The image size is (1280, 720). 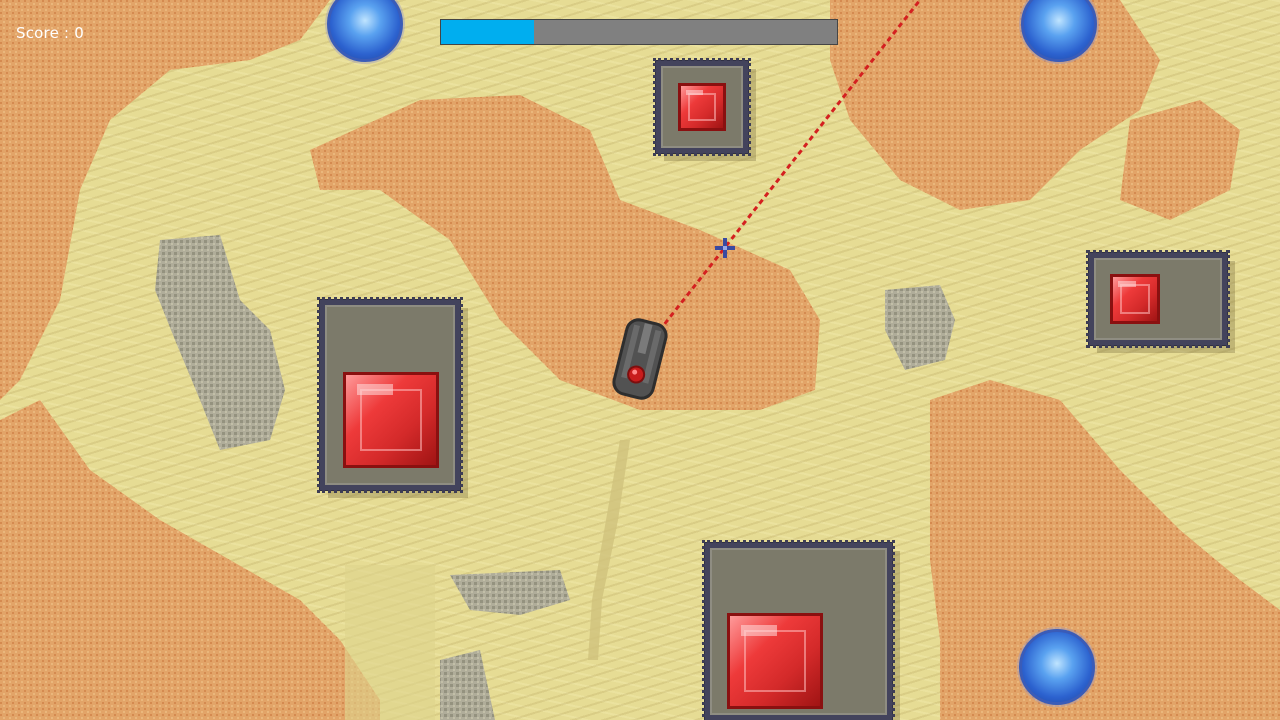 What do you see at coordinates (995, 105) in the screenshot?
I see `dune-top-right` at bounding box center [995, 105].